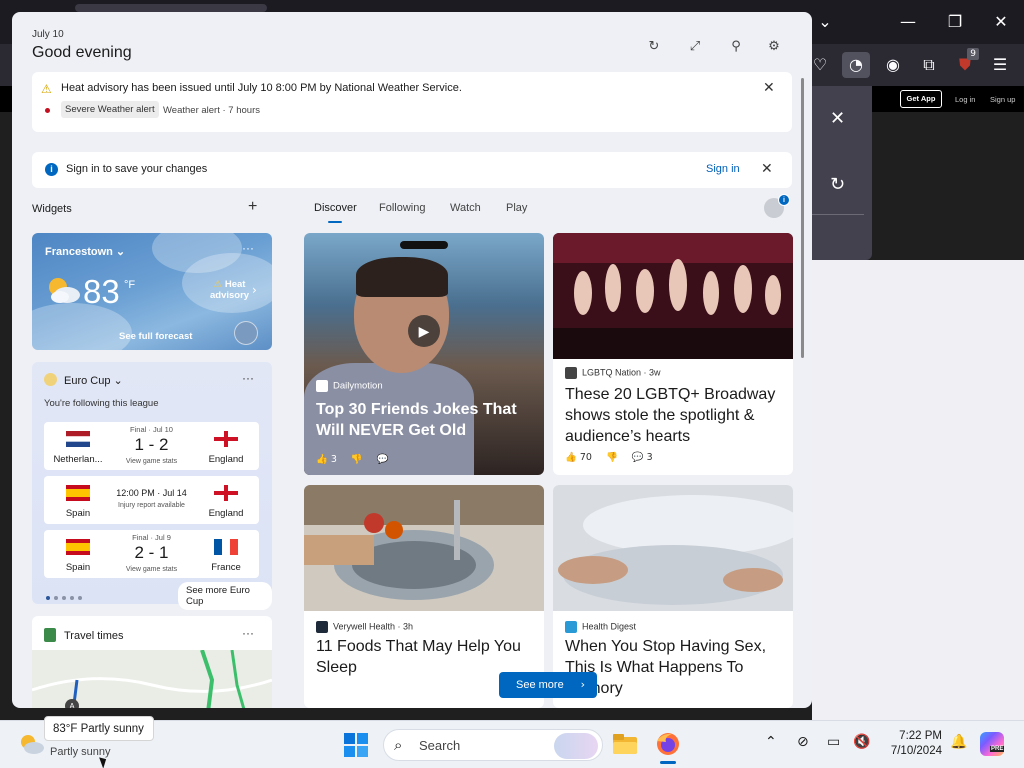 The image size is (1024, 768). Describe the element at coordinates (78, 567) in the screenshot. I see `home-team: Spain` at that location.